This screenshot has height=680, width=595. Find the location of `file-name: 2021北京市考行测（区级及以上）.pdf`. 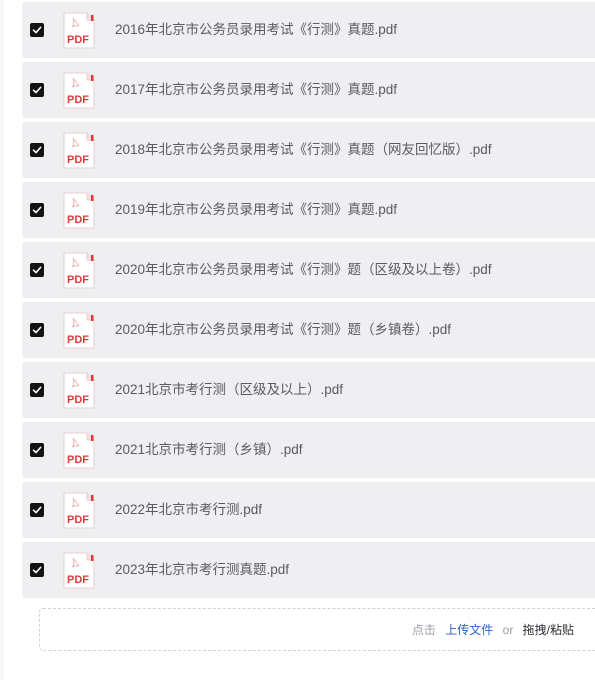

file-name: 2021北京市考行测（区级及以上）.pdf is located at coordinates (229, 389).